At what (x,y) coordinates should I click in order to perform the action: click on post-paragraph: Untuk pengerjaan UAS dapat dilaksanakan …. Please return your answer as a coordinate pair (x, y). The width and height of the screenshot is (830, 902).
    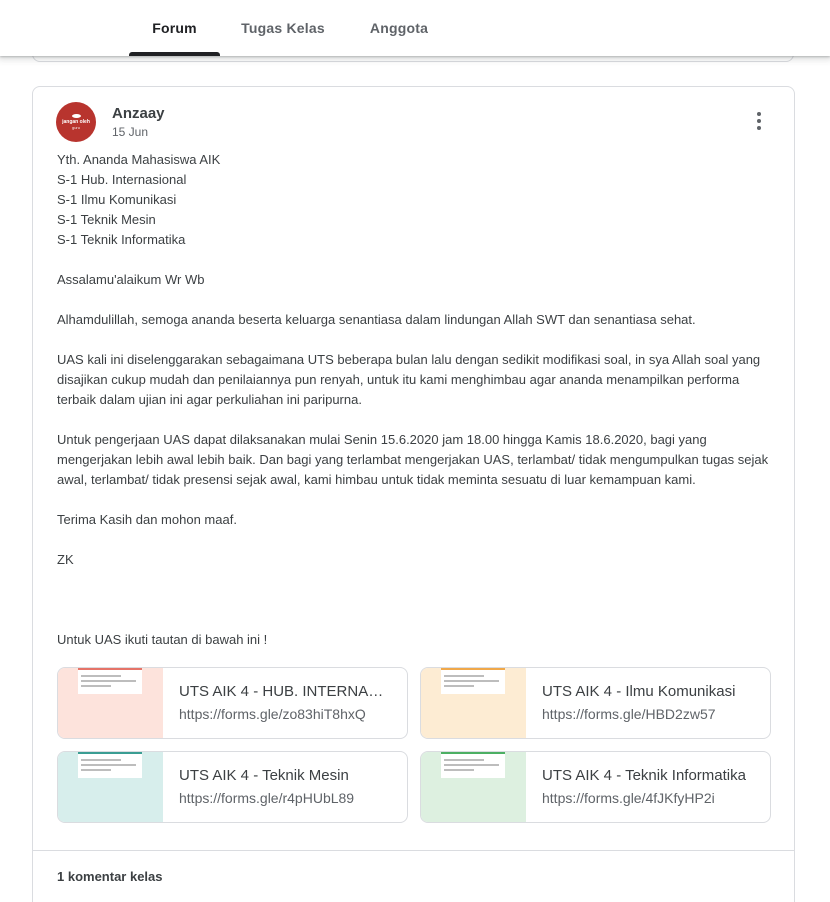
    Looking at the image, I should click on (413, 459).